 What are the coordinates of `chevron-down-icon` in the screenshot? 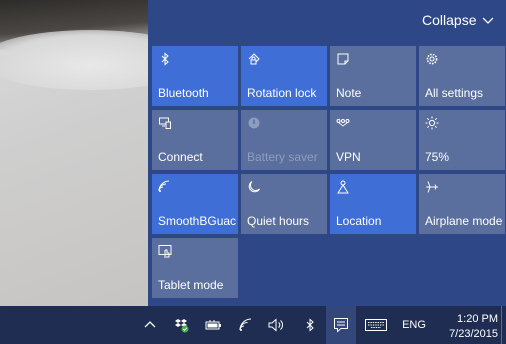 It's located at (488, 20).